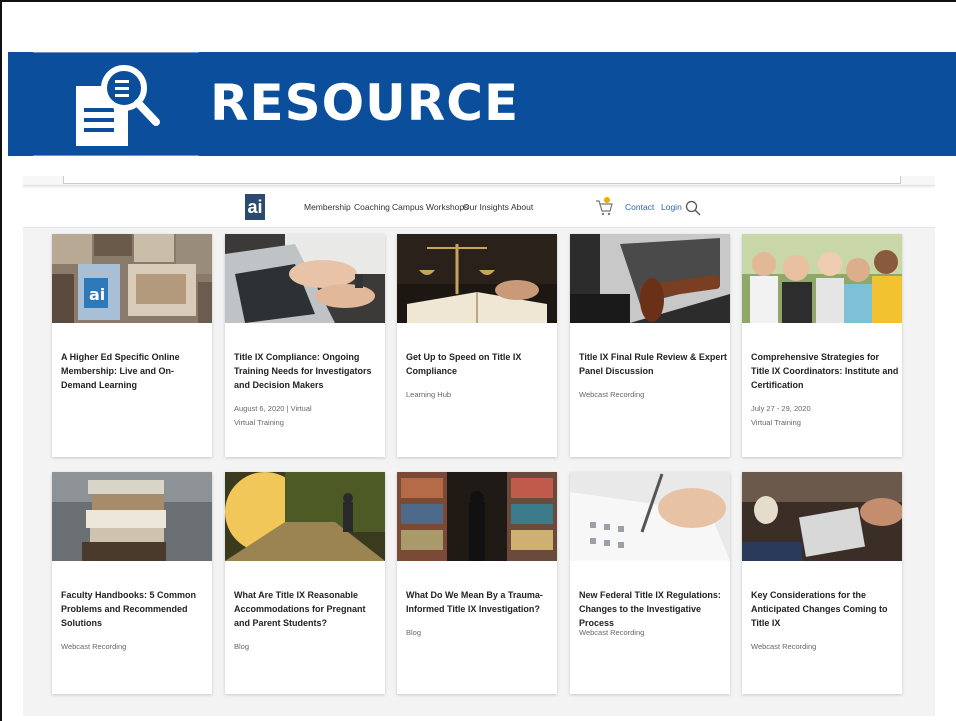 The height and width of the screenshot is (721, 956). Describe the element at coordinates (430, 207) in the screenshot. I see `nav-campus-workshops: Campus Workshops` at that location.